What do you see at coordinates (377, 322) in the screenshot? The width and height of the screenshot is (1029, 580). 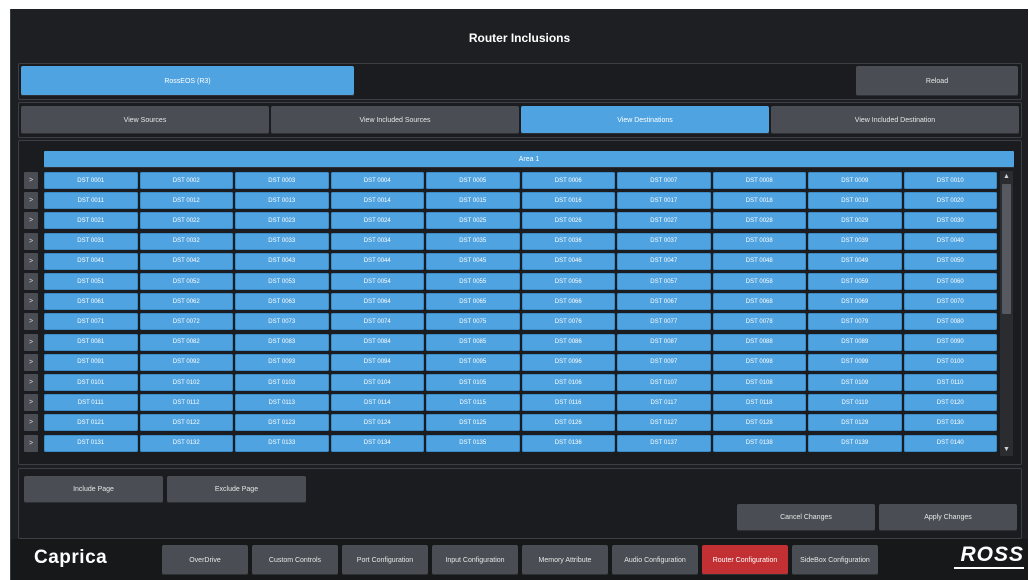 I see `destination-cell: DST 0074` at bounding box center [377, 322].